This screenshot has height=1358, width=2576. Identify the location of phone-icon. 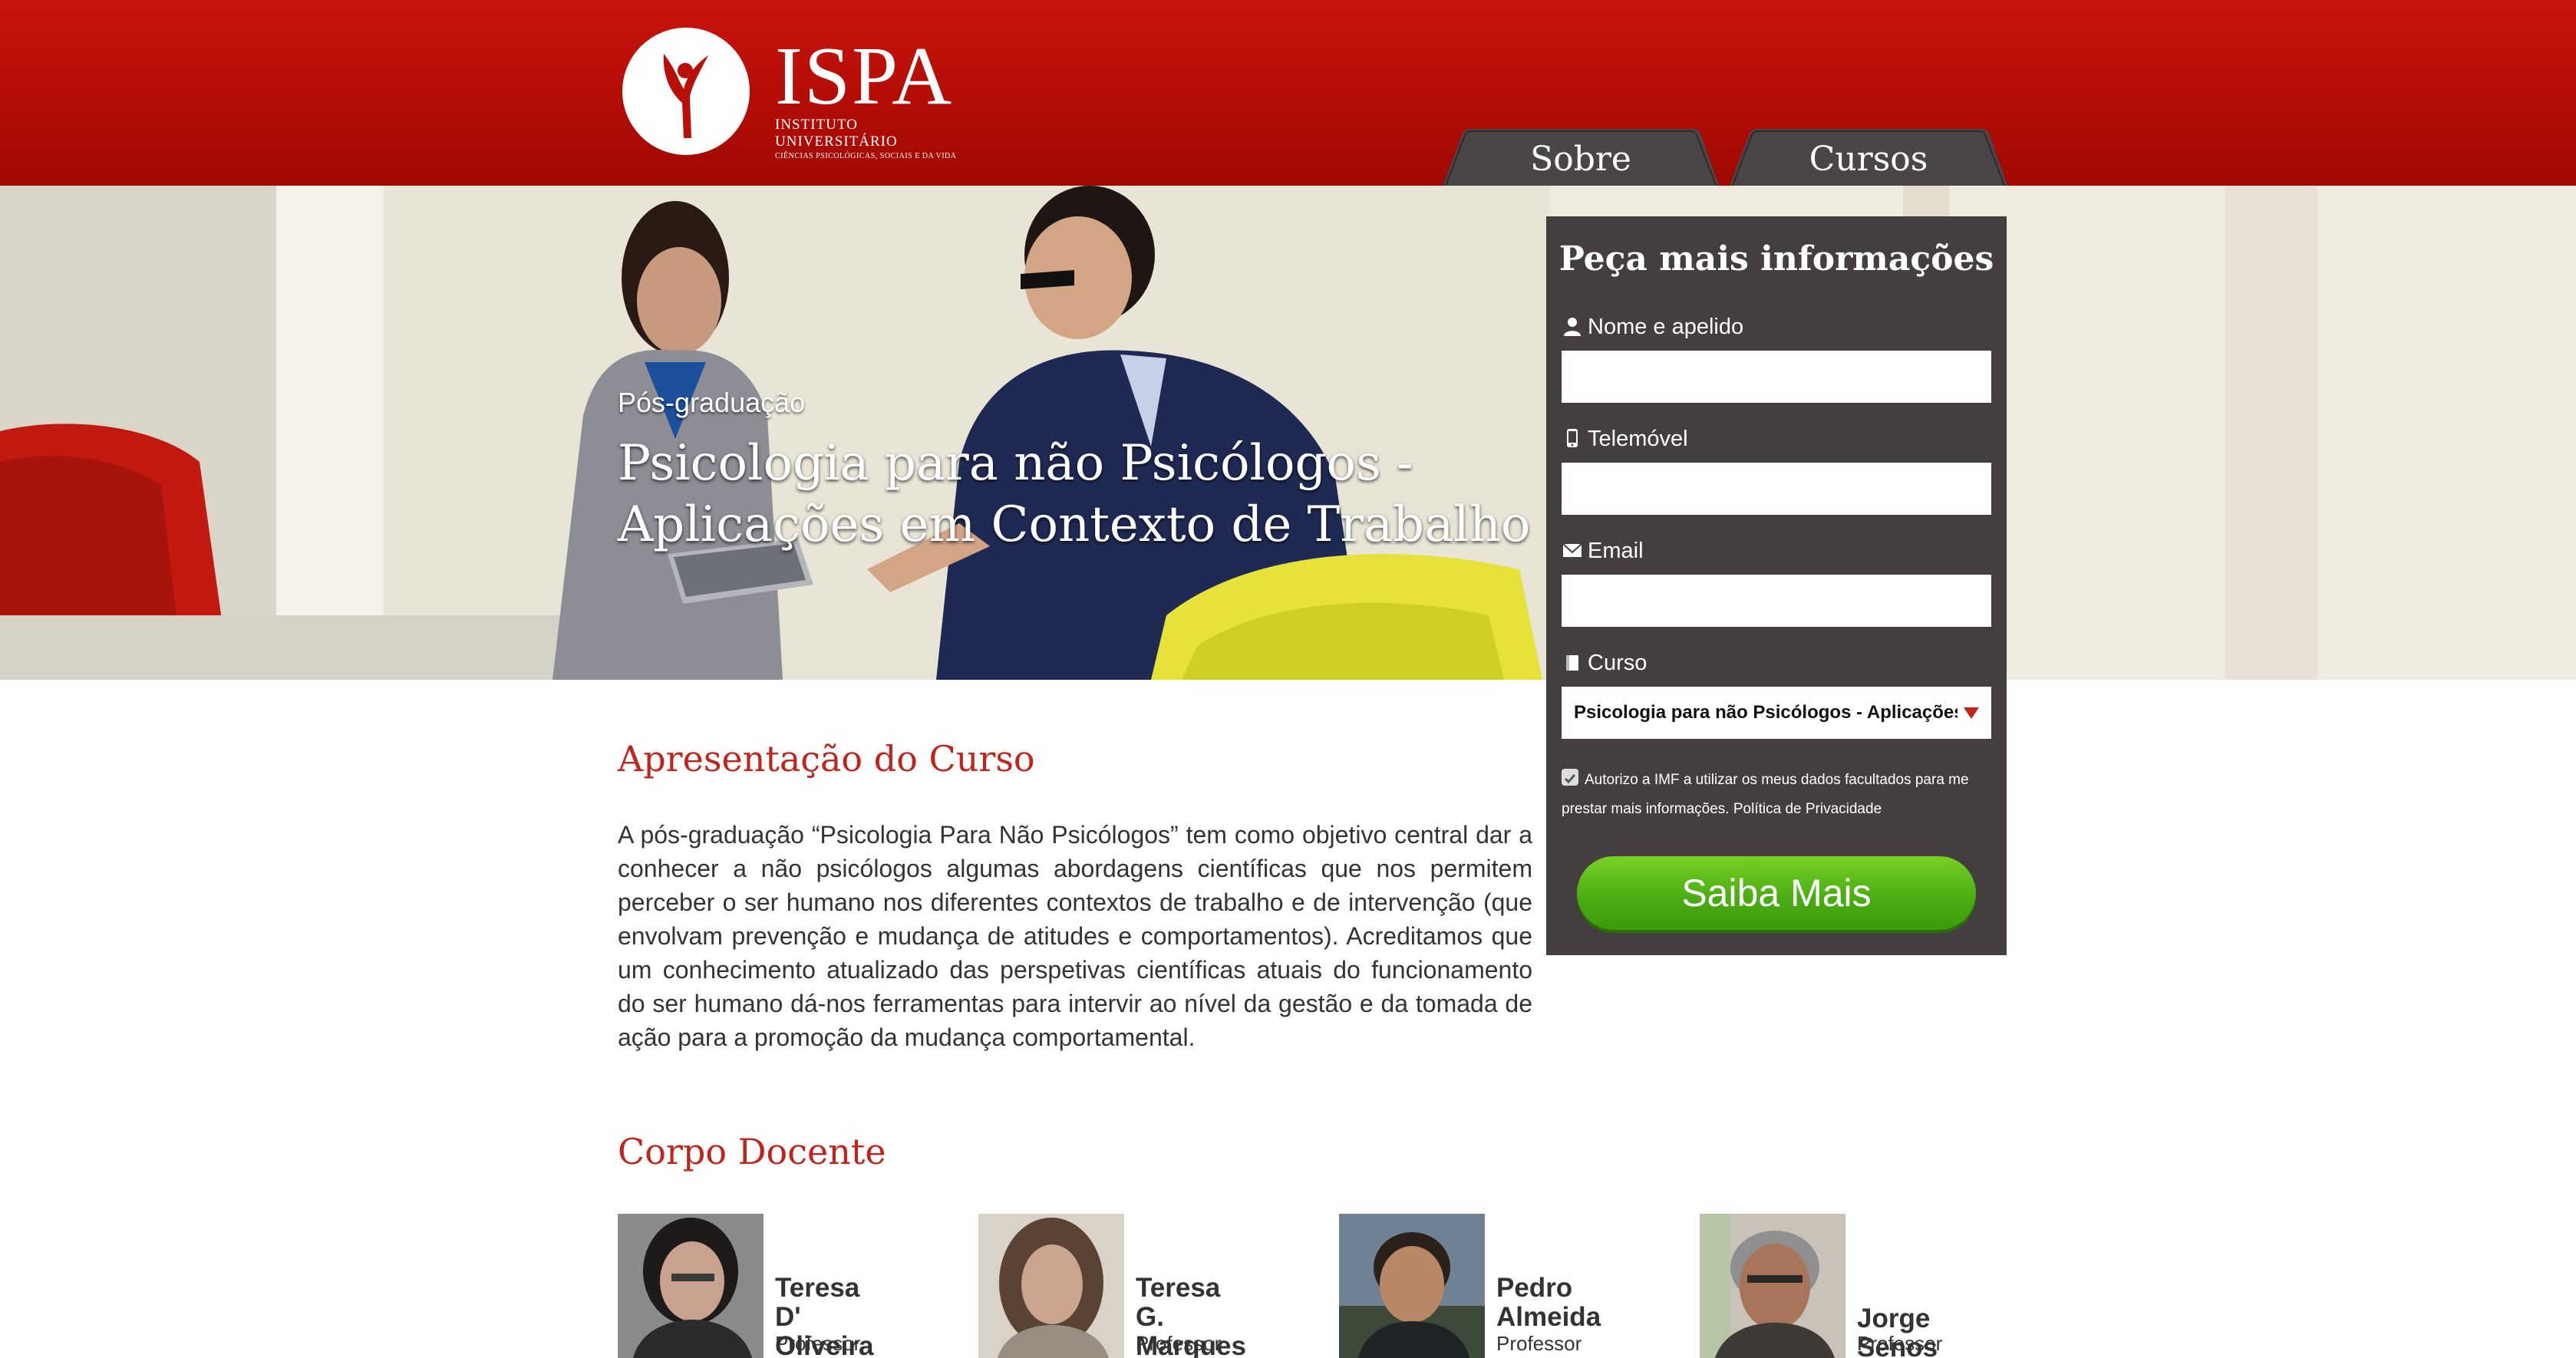
(1572, 438).